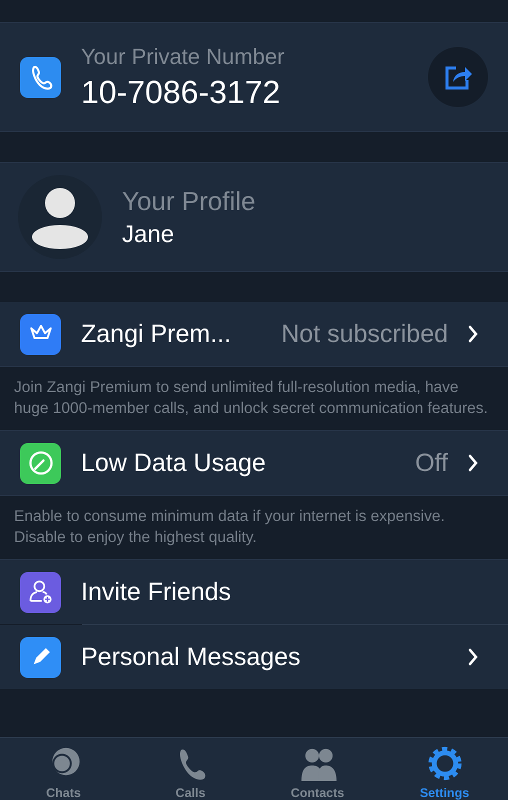 The width and height of the screenshot is (508, 800). I want to click on private-number: 10-7086-3172, so click(181, 92).